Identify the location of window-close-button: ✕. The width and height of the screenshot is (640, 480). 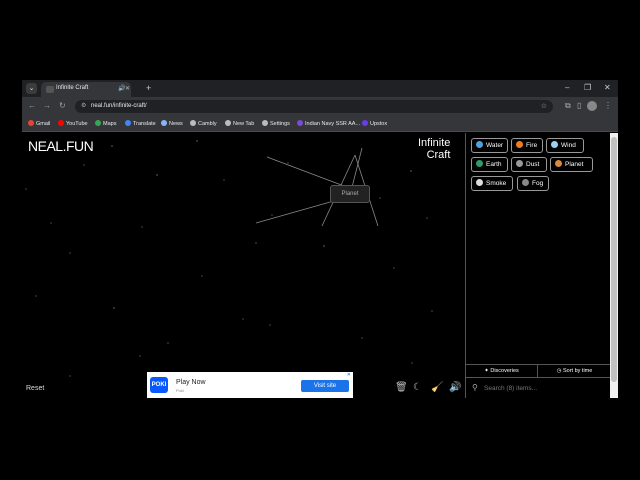
(607, 88).